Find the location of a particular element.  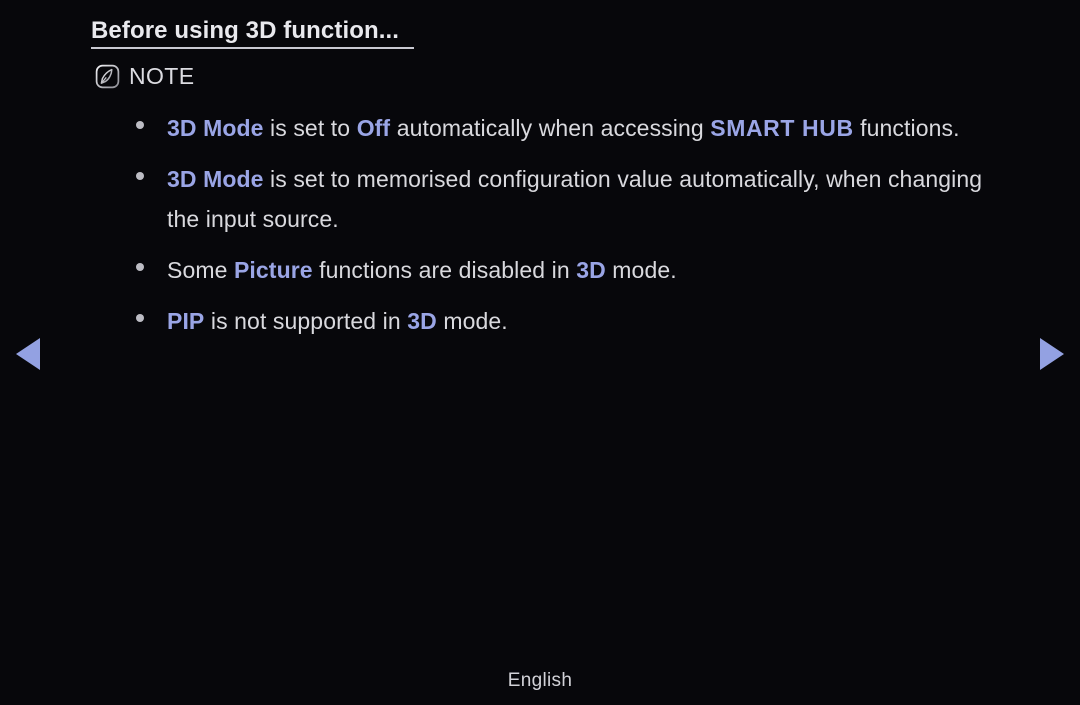

next-page-arrow-icon is located at coordinates (1052, 354).